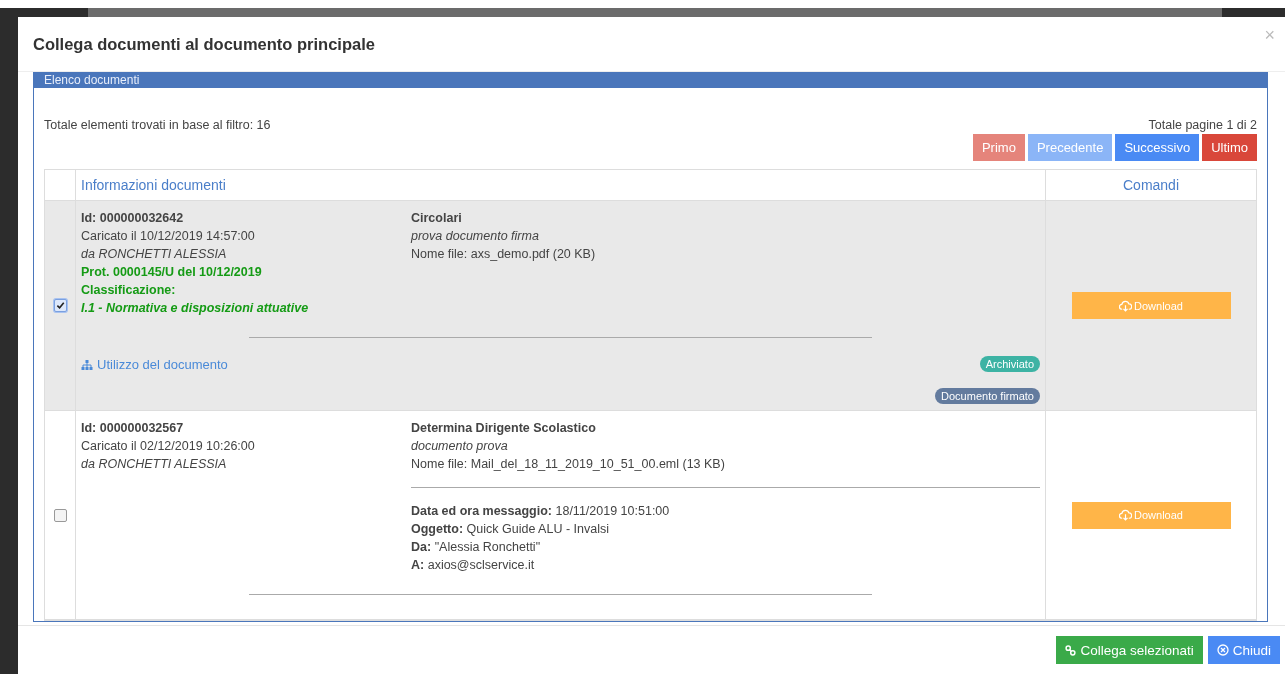  I want to click on document-category: Circolari, so click(437, 218).